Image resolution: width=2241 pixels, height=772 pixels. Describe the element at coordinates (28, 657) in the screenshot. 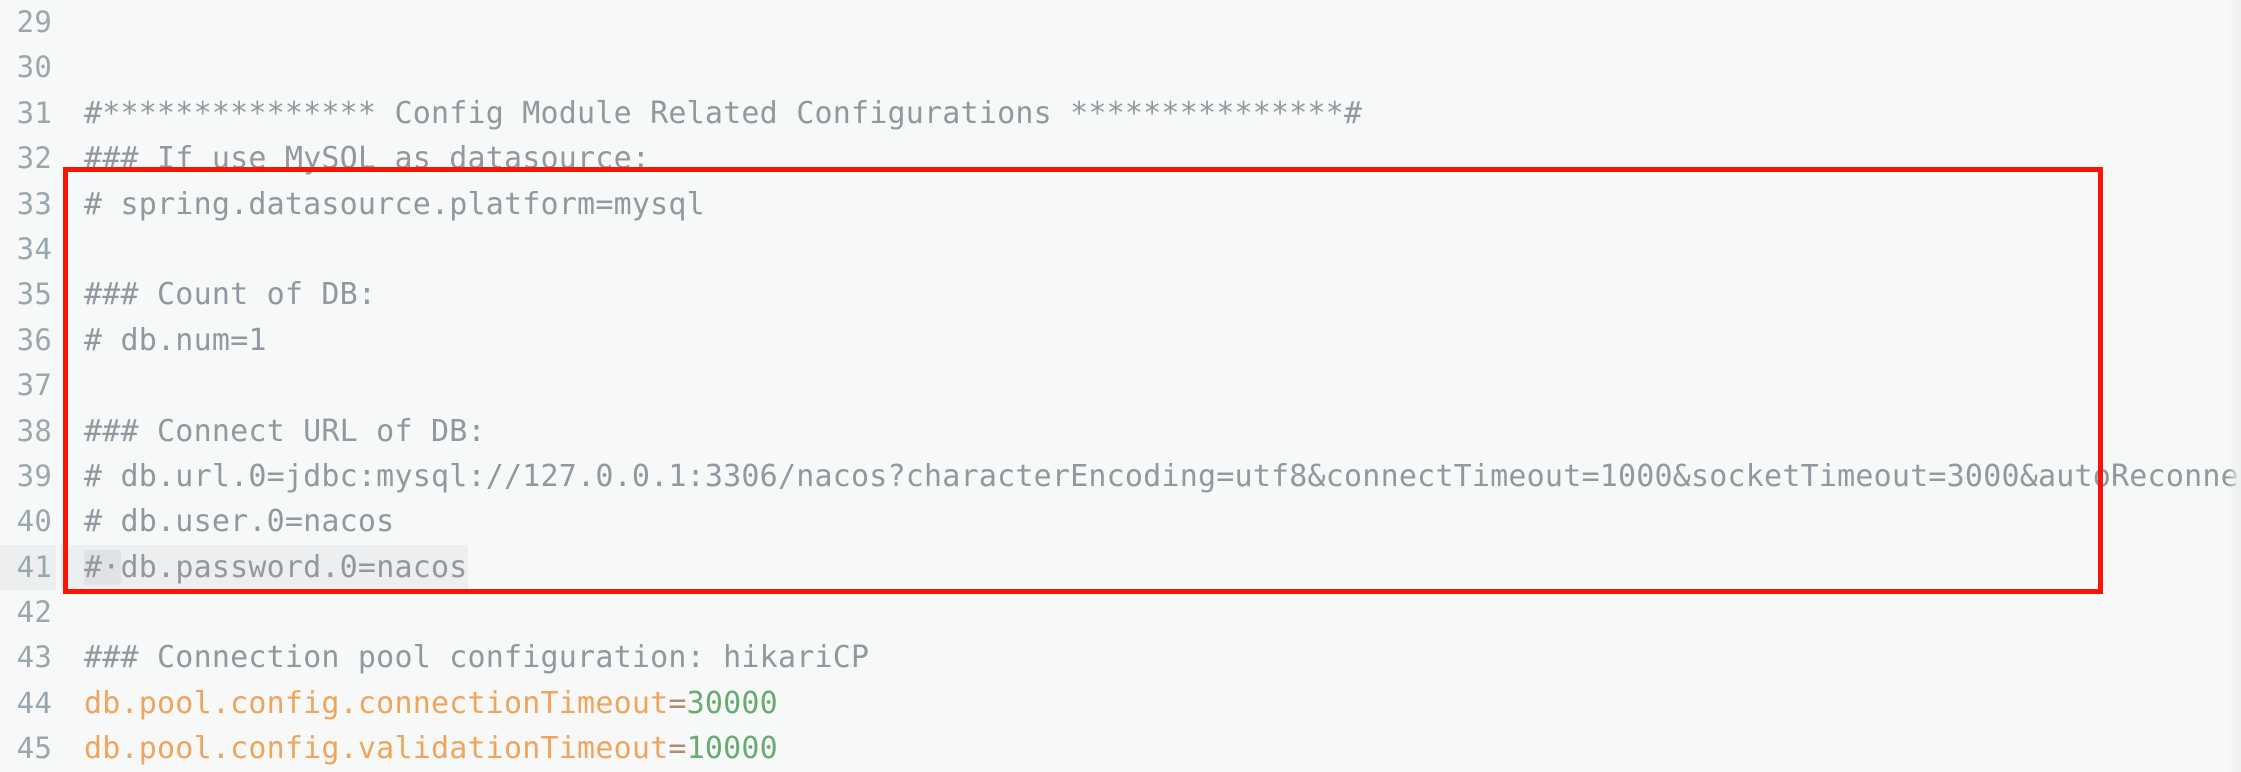

I see `line-number: 43` at that location.